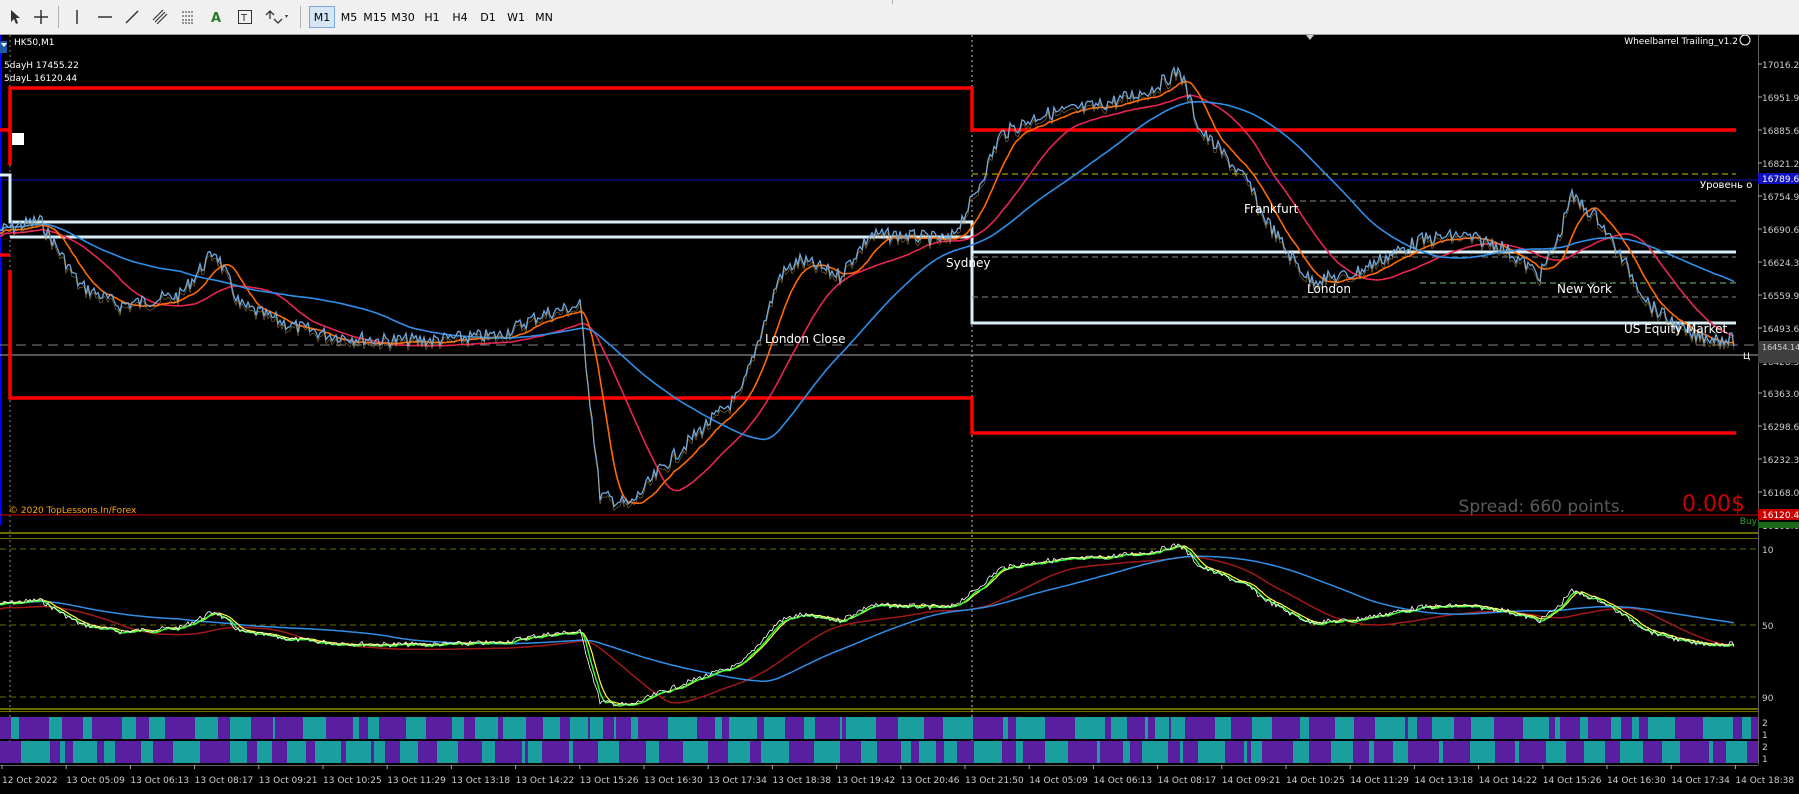 This screenshot has height=794, width=1799. Describe the element at coordinates (879, 765) in the screenshot. I see `time-axis-line` at that location.